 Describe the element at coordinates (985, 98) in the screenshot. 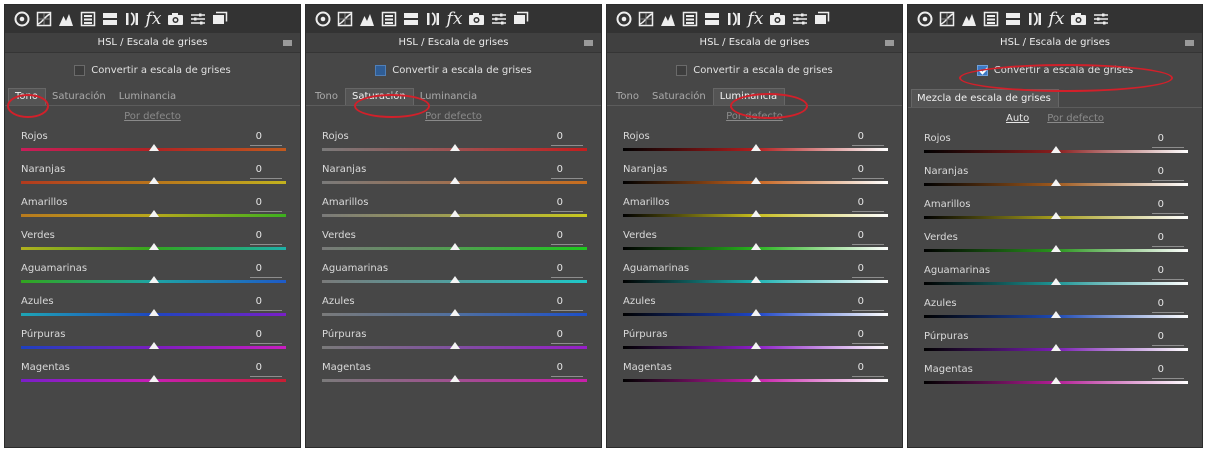

I see `tab-grayscale-mix: Mezcla de escala de grises` at that location.